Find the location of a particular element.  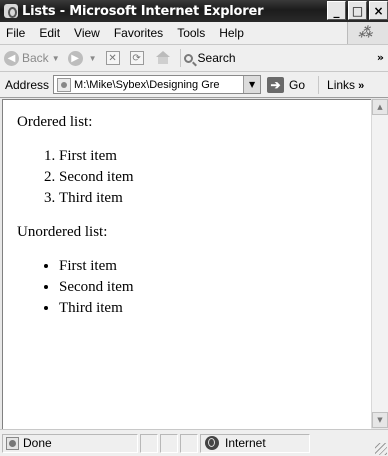

windows-logo-icon: ⁂ is located at coordinates (366, 33).